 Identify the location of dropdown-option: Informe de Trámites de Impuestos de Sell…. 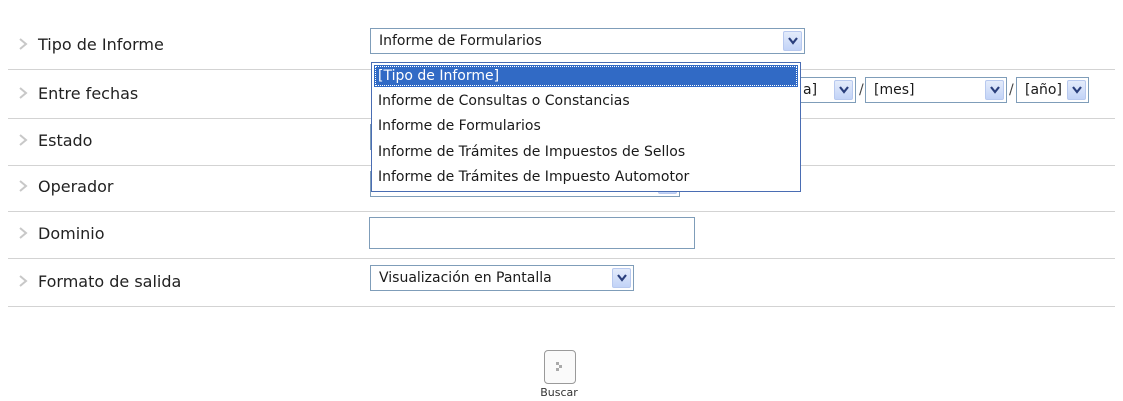
(586, 152).